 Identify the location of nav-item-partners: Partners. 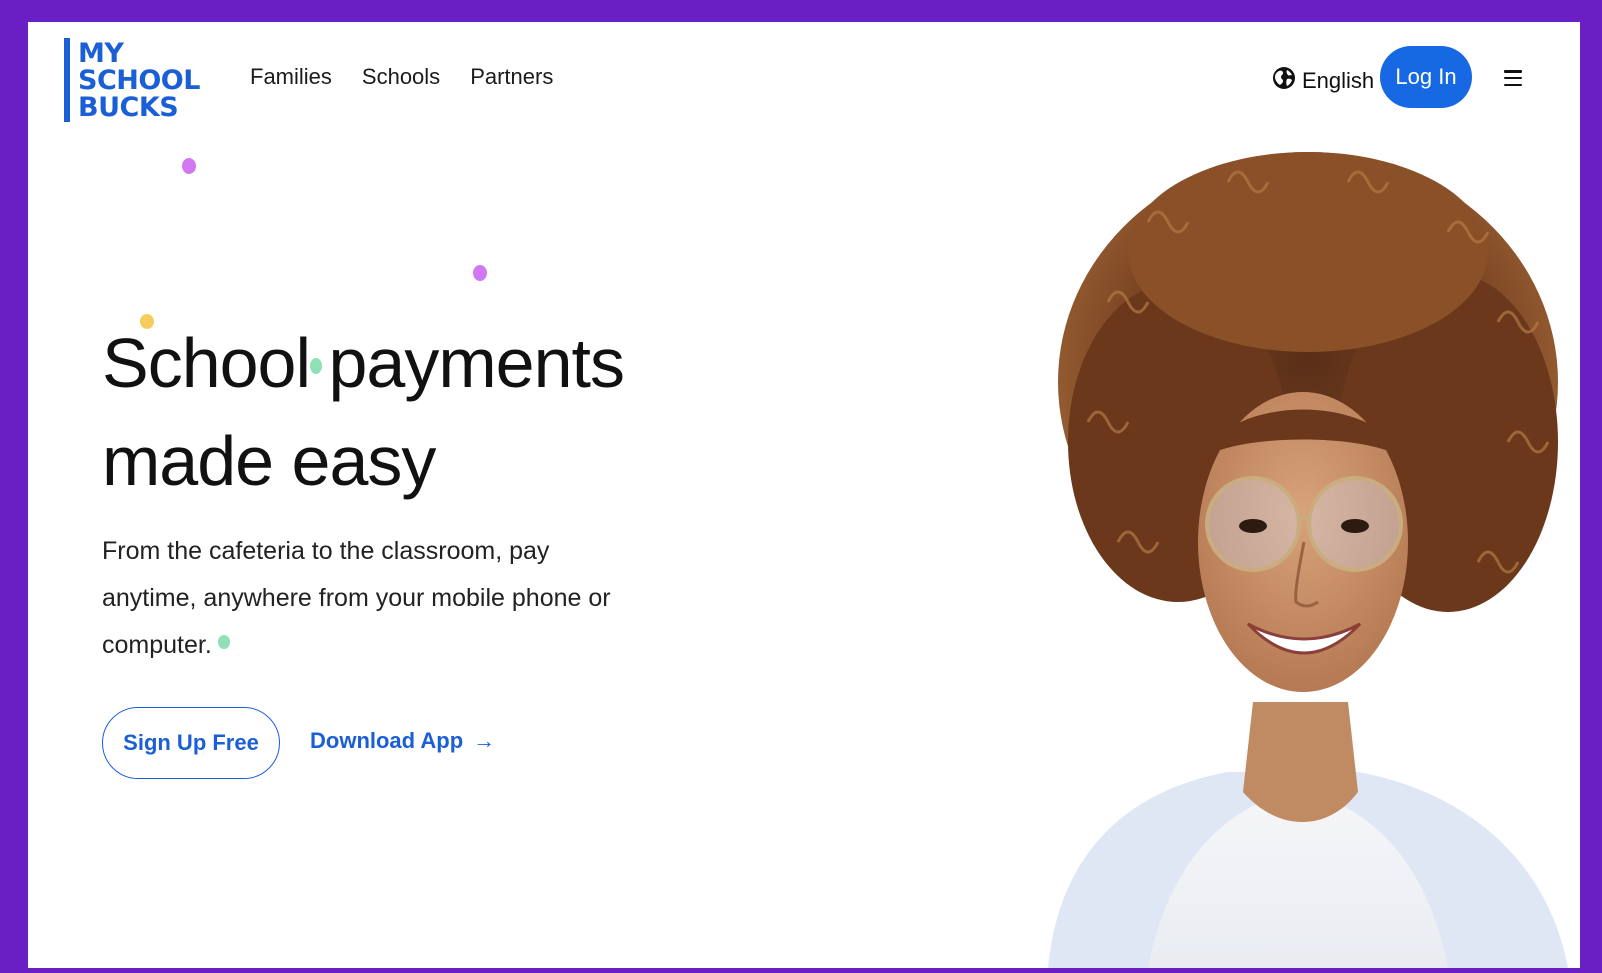
(511, 77).